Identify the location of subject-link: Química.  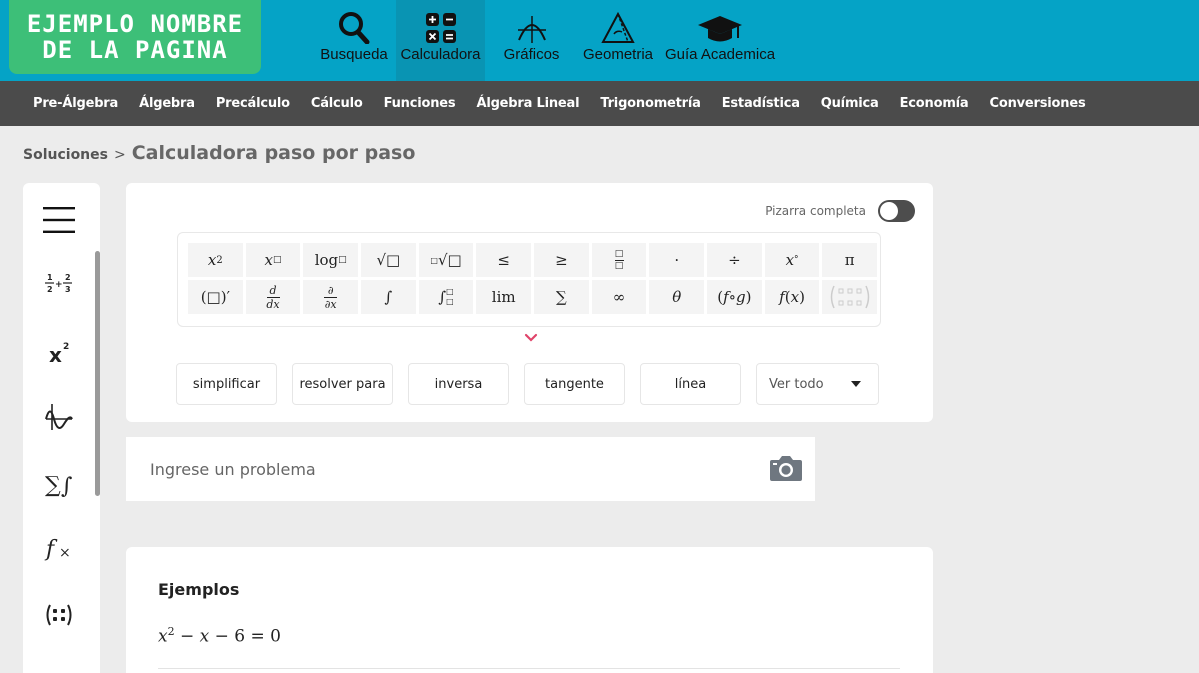
(850, 103).